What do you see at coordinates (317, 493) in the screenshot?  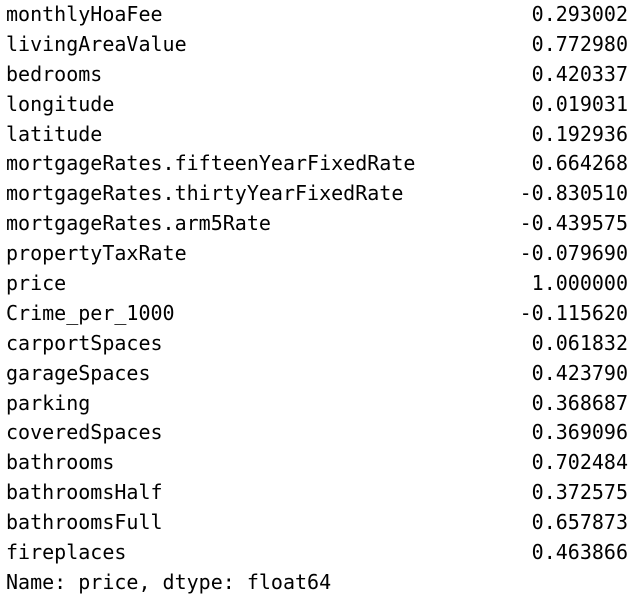 I see `series-row: bathroomsHalf 0.372575` at bounding box center [317, 493].